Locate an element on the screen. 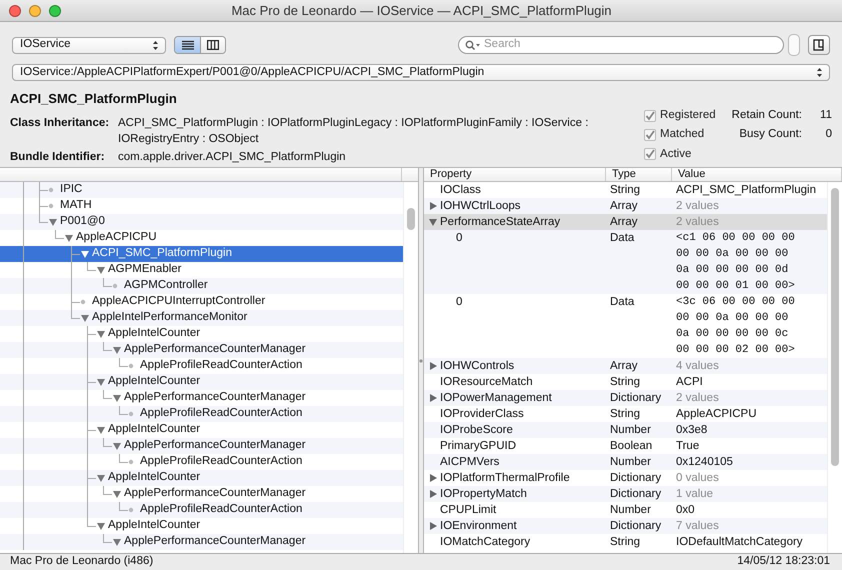  list-icon is located at coordinates (188, 45).